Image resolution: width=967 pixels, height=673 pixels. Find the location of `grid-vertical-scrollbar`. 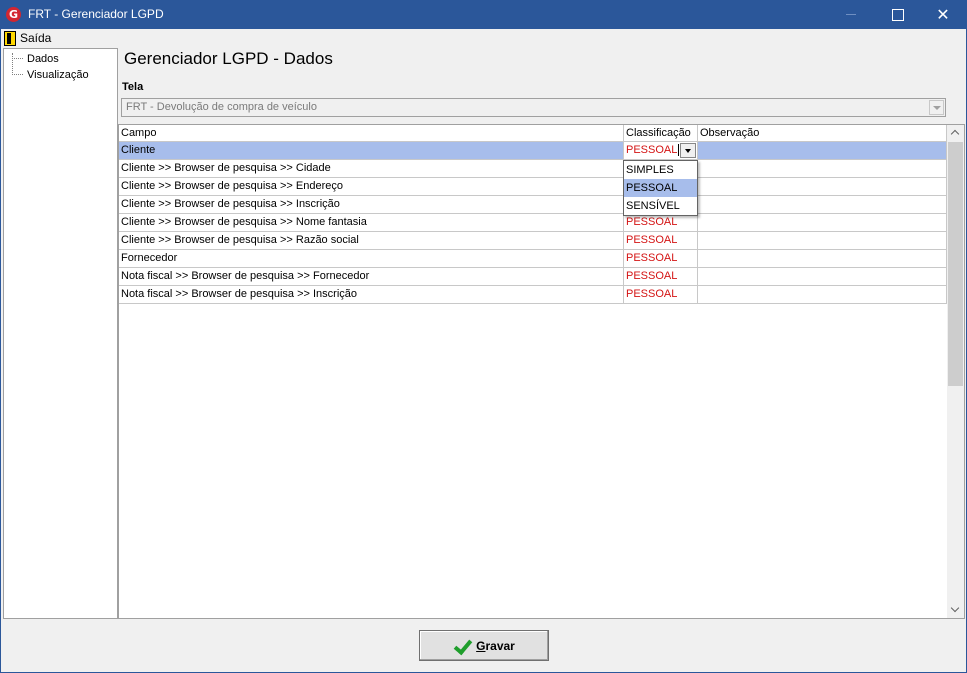

grid-vertical-scrollbar is located at coordinates (955, 371).